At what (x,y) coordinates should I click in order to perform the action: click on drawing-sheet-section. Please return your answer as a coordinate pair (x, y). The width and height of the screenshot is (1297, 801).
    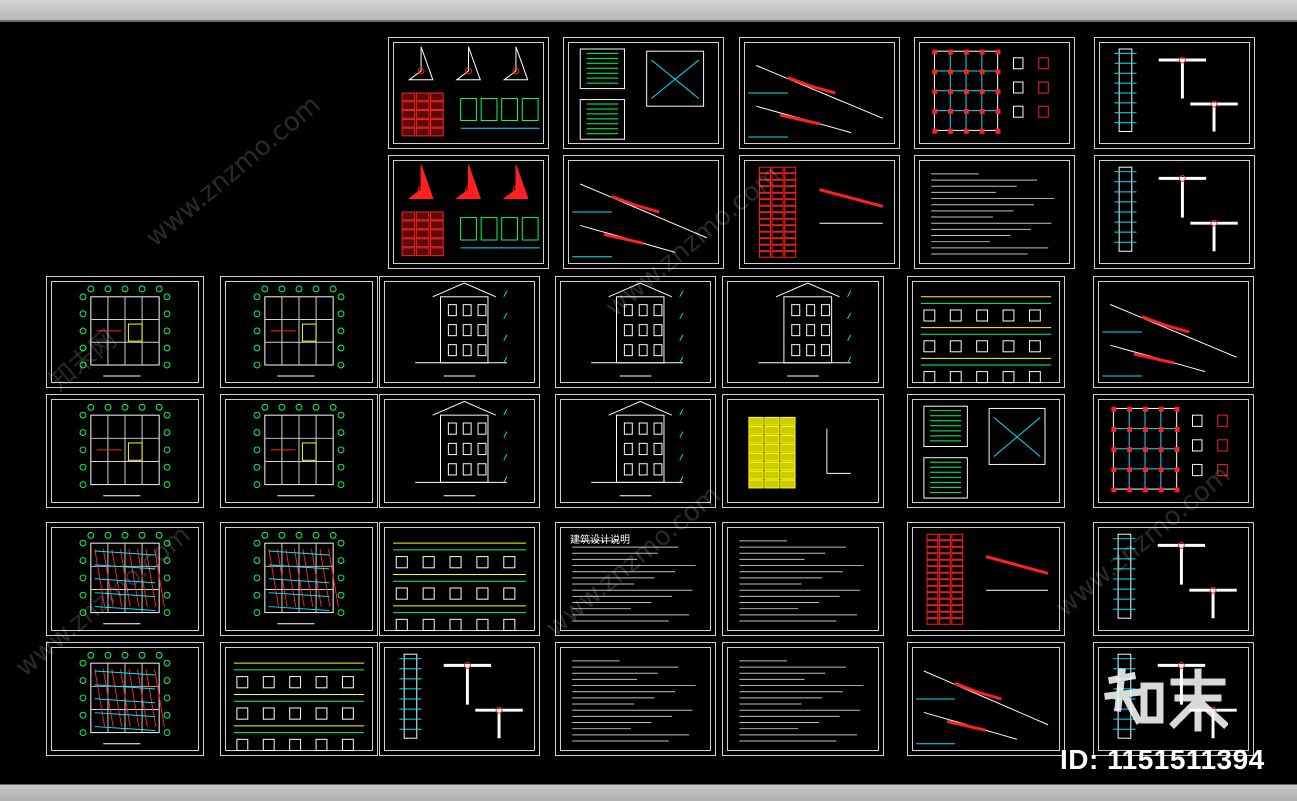
    Looking at the image, I should click on (459, 451).